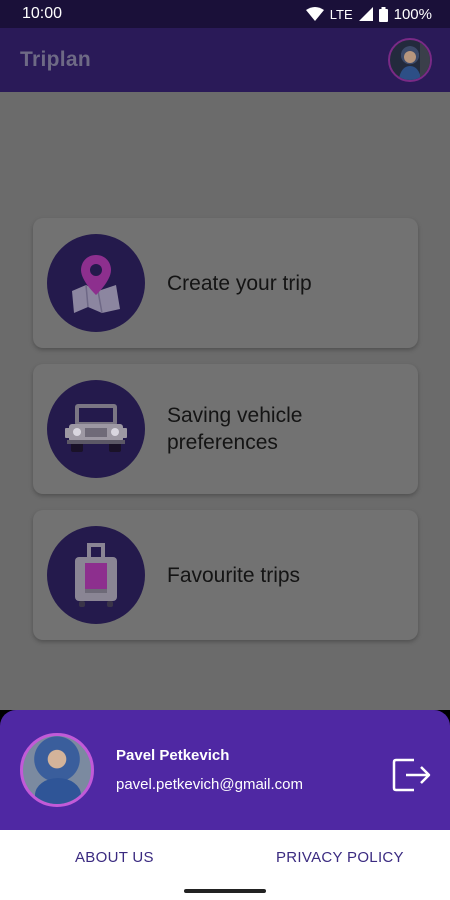 This screenshot has width=450, height=900. Describe the element at coordinates (96, 429) in the screenshot. I see `jeep-icon` at that location.